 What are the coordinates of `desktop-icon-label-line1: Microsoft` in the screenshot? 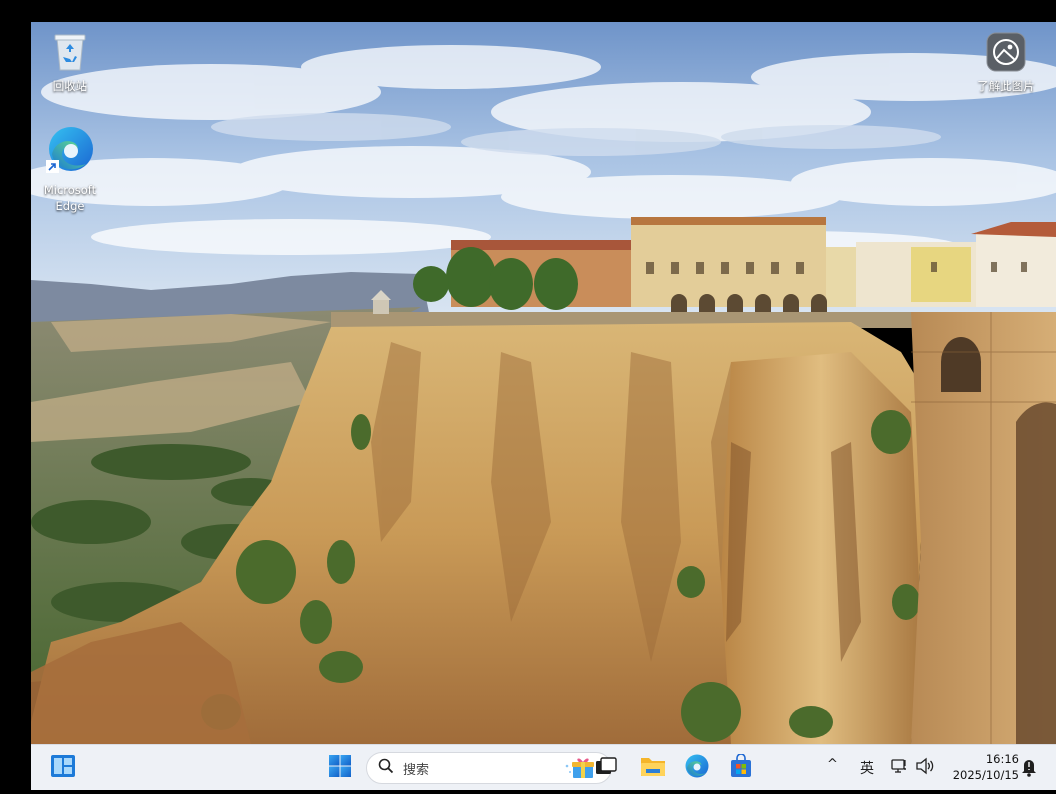 It's located at (70, 190).